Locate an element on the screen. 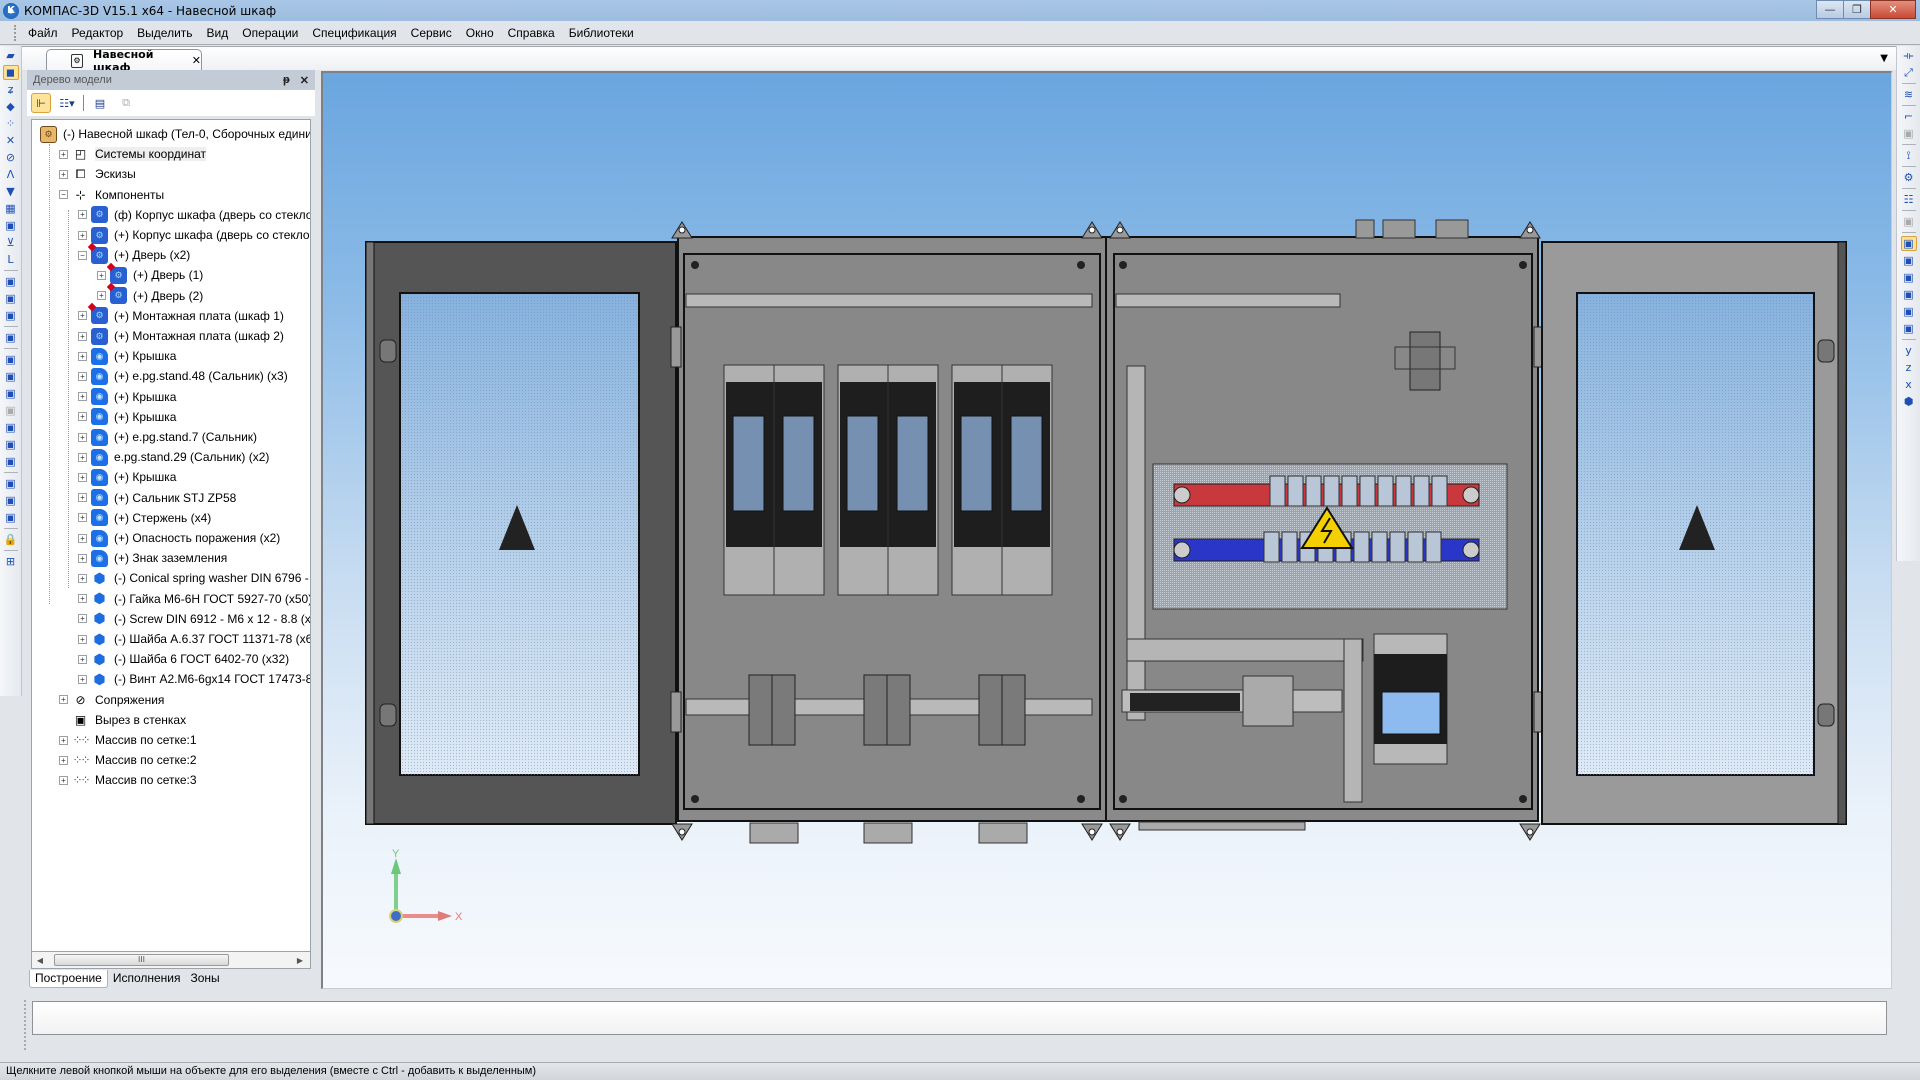  left-view-icon: ▣ is located at coordinates (1909, 294).